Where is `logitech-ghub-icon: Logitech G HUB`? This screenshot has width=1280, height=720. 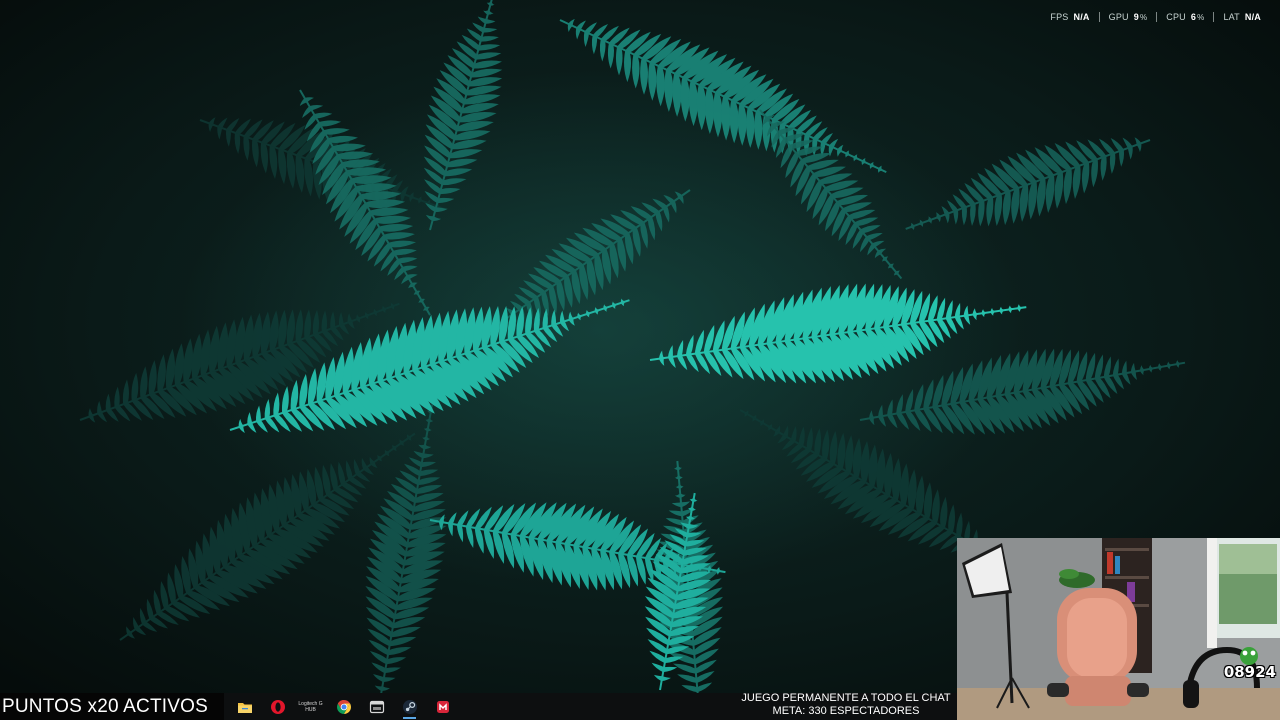 logitech-ghub-icon: Logitech G HUB is located at coordinates (310, 707).